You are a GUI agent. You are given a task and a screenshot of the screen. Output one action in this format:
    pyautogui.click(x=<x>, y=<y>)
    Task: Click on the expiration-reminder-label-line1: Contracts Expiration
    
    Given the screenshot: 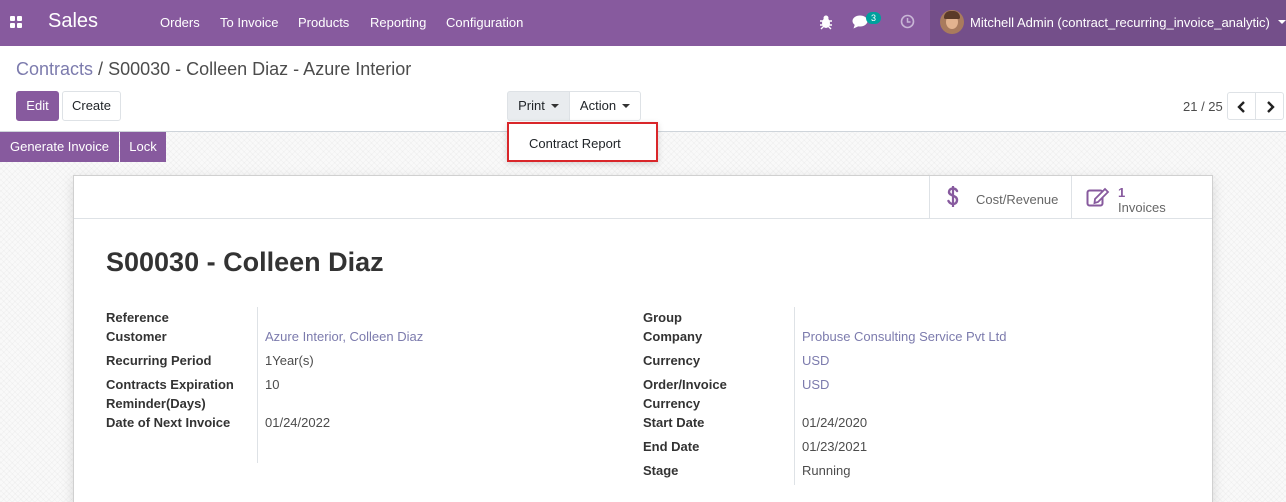 What is the action you would take?
    pyautogui.click(x=170, y=384)
    